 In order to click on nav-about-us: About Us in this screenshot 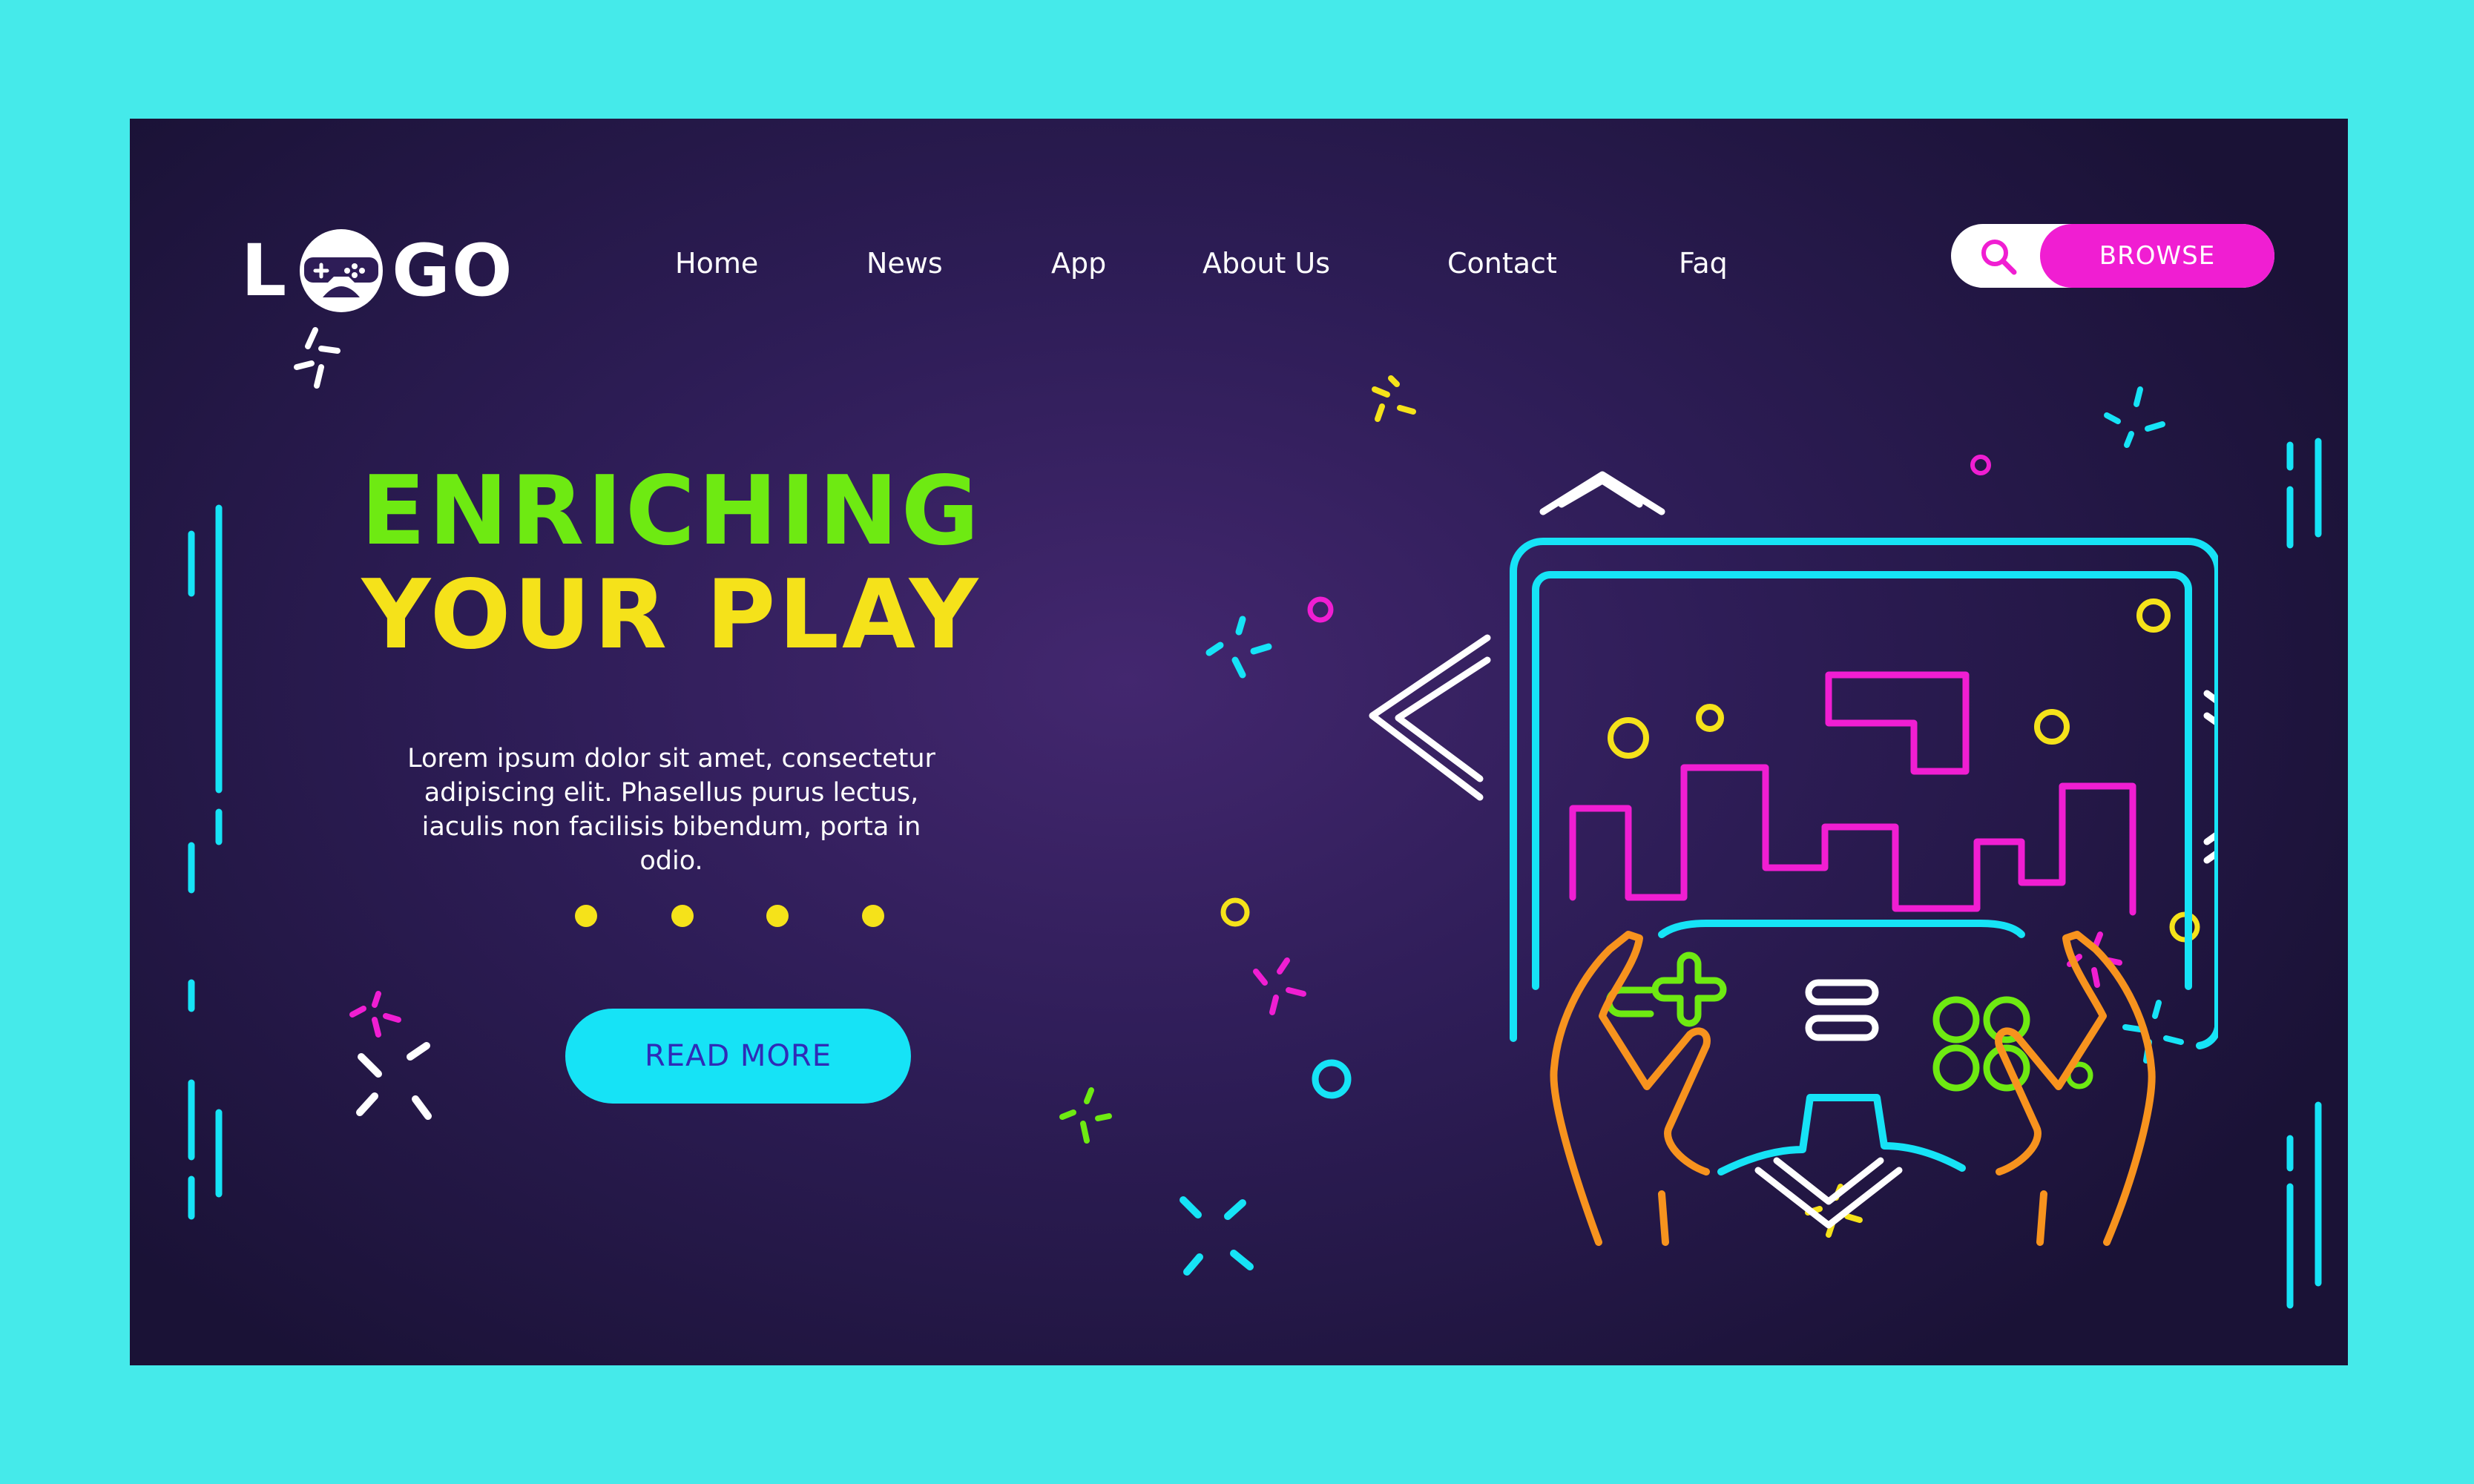, I will do `click(1266, 263)`.